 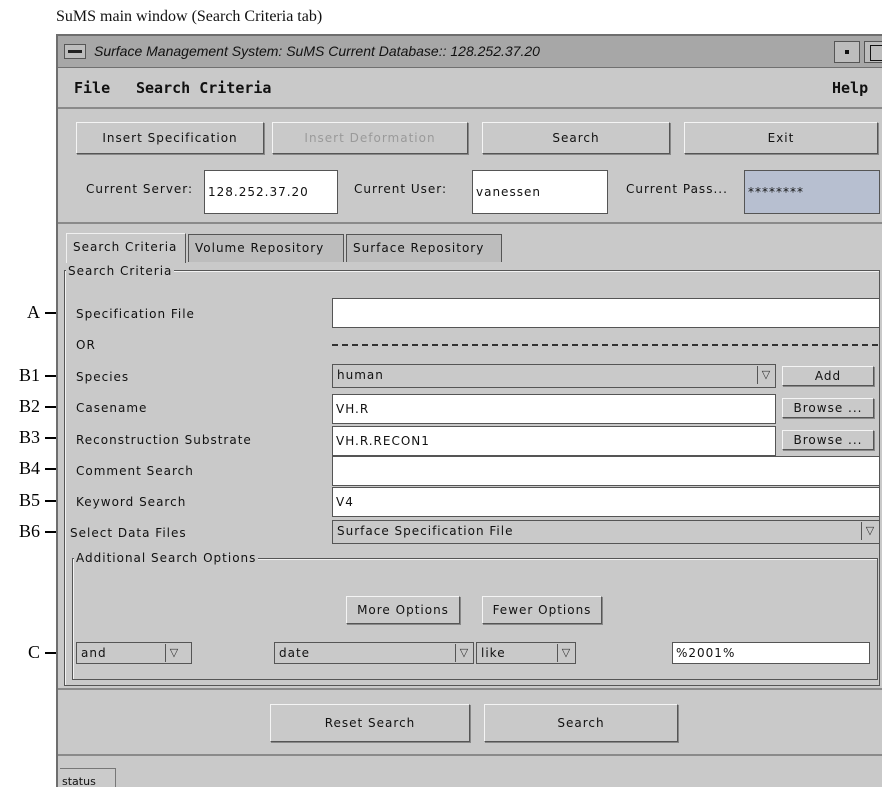 What do you see at coordinates (86, 345) in the screenshot?
I see `or-label: OR` at bounding box center [86, 345].